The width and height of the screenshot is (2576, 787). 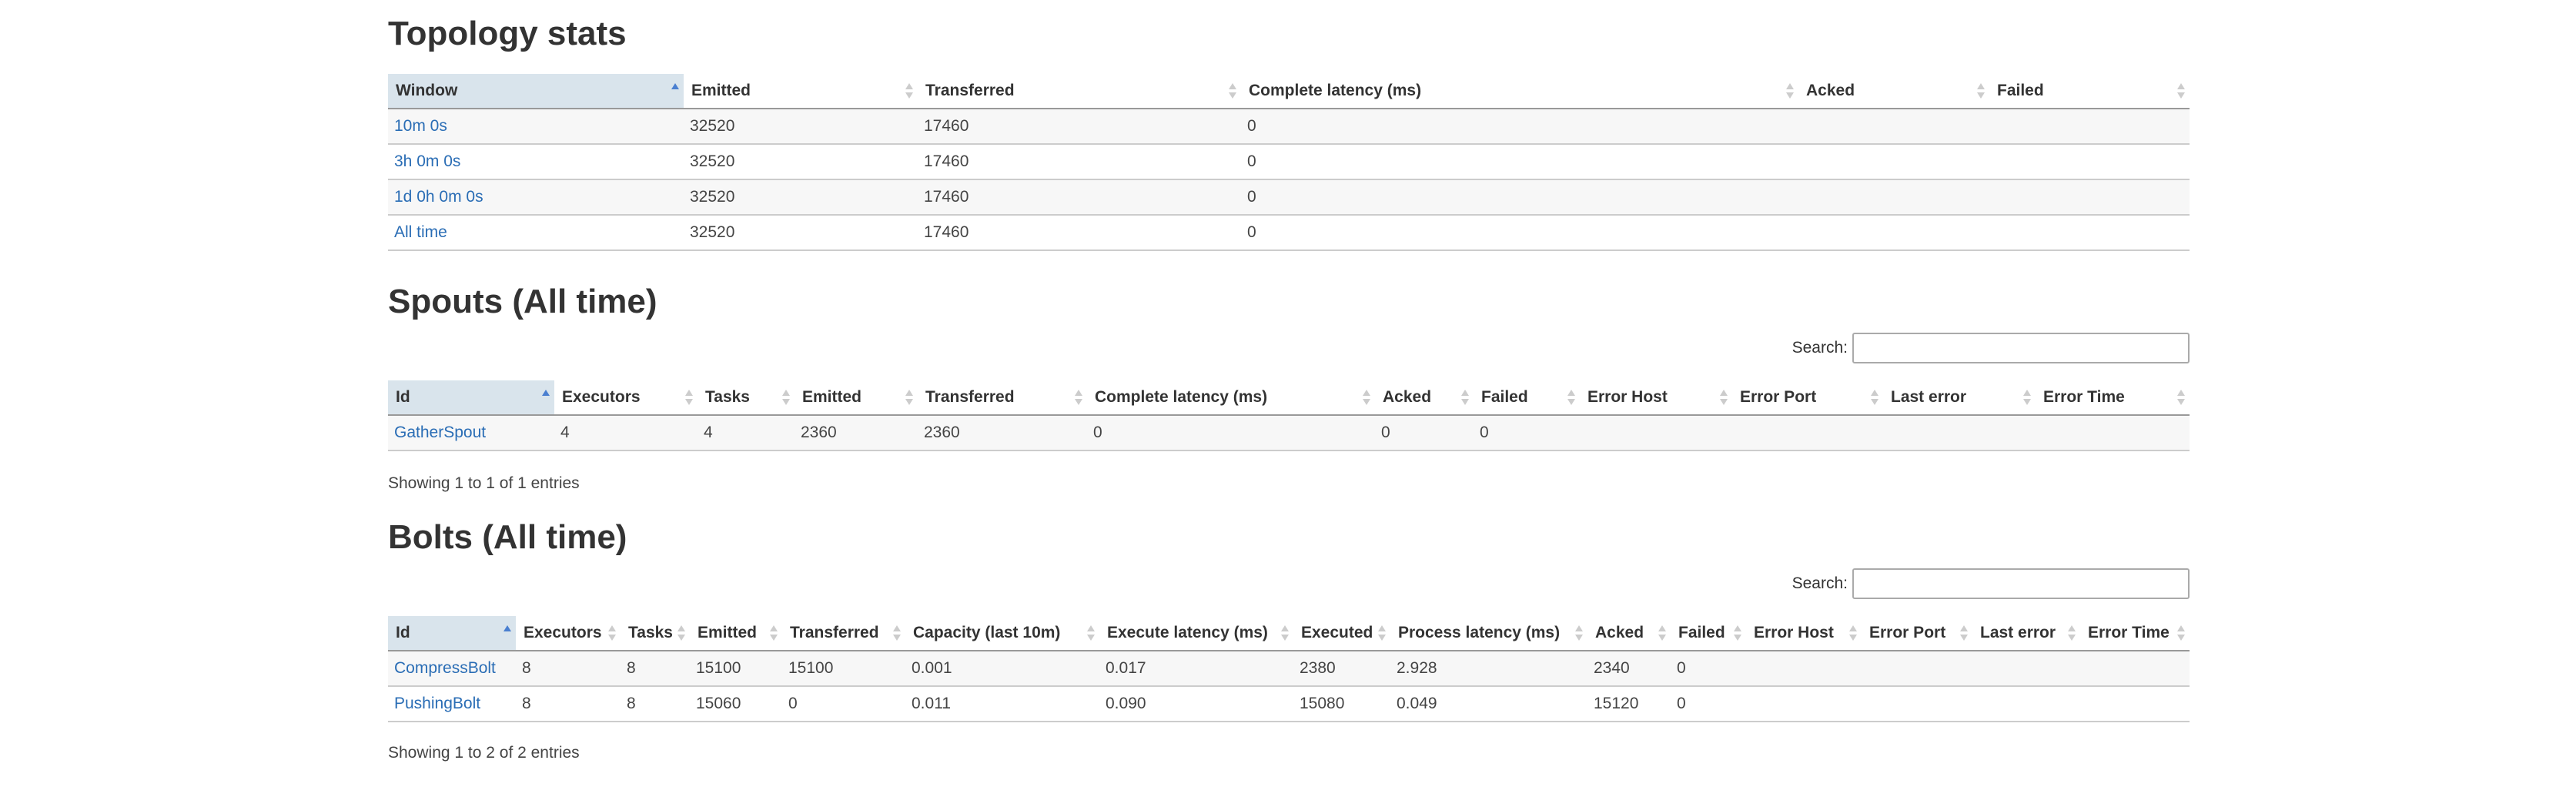 I want to click on table-cell-execute-latency-ms: 0.017, so click(x=1196, y=669).